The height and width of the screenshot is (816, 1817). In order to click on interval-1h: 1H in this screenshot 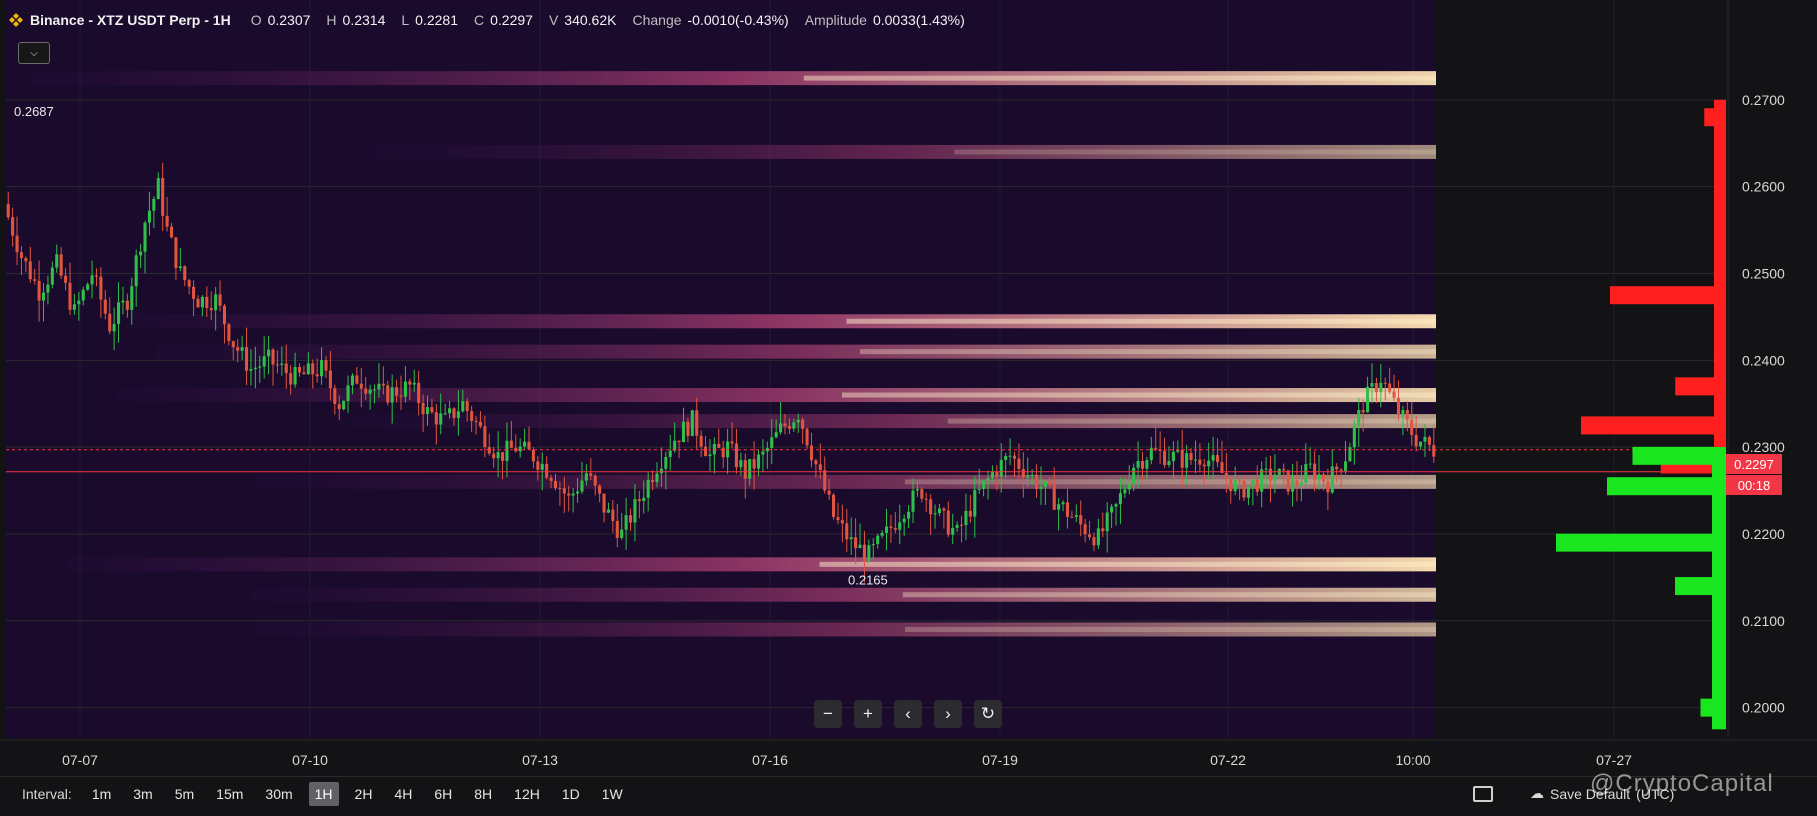, I will do `click(323, 794)`.